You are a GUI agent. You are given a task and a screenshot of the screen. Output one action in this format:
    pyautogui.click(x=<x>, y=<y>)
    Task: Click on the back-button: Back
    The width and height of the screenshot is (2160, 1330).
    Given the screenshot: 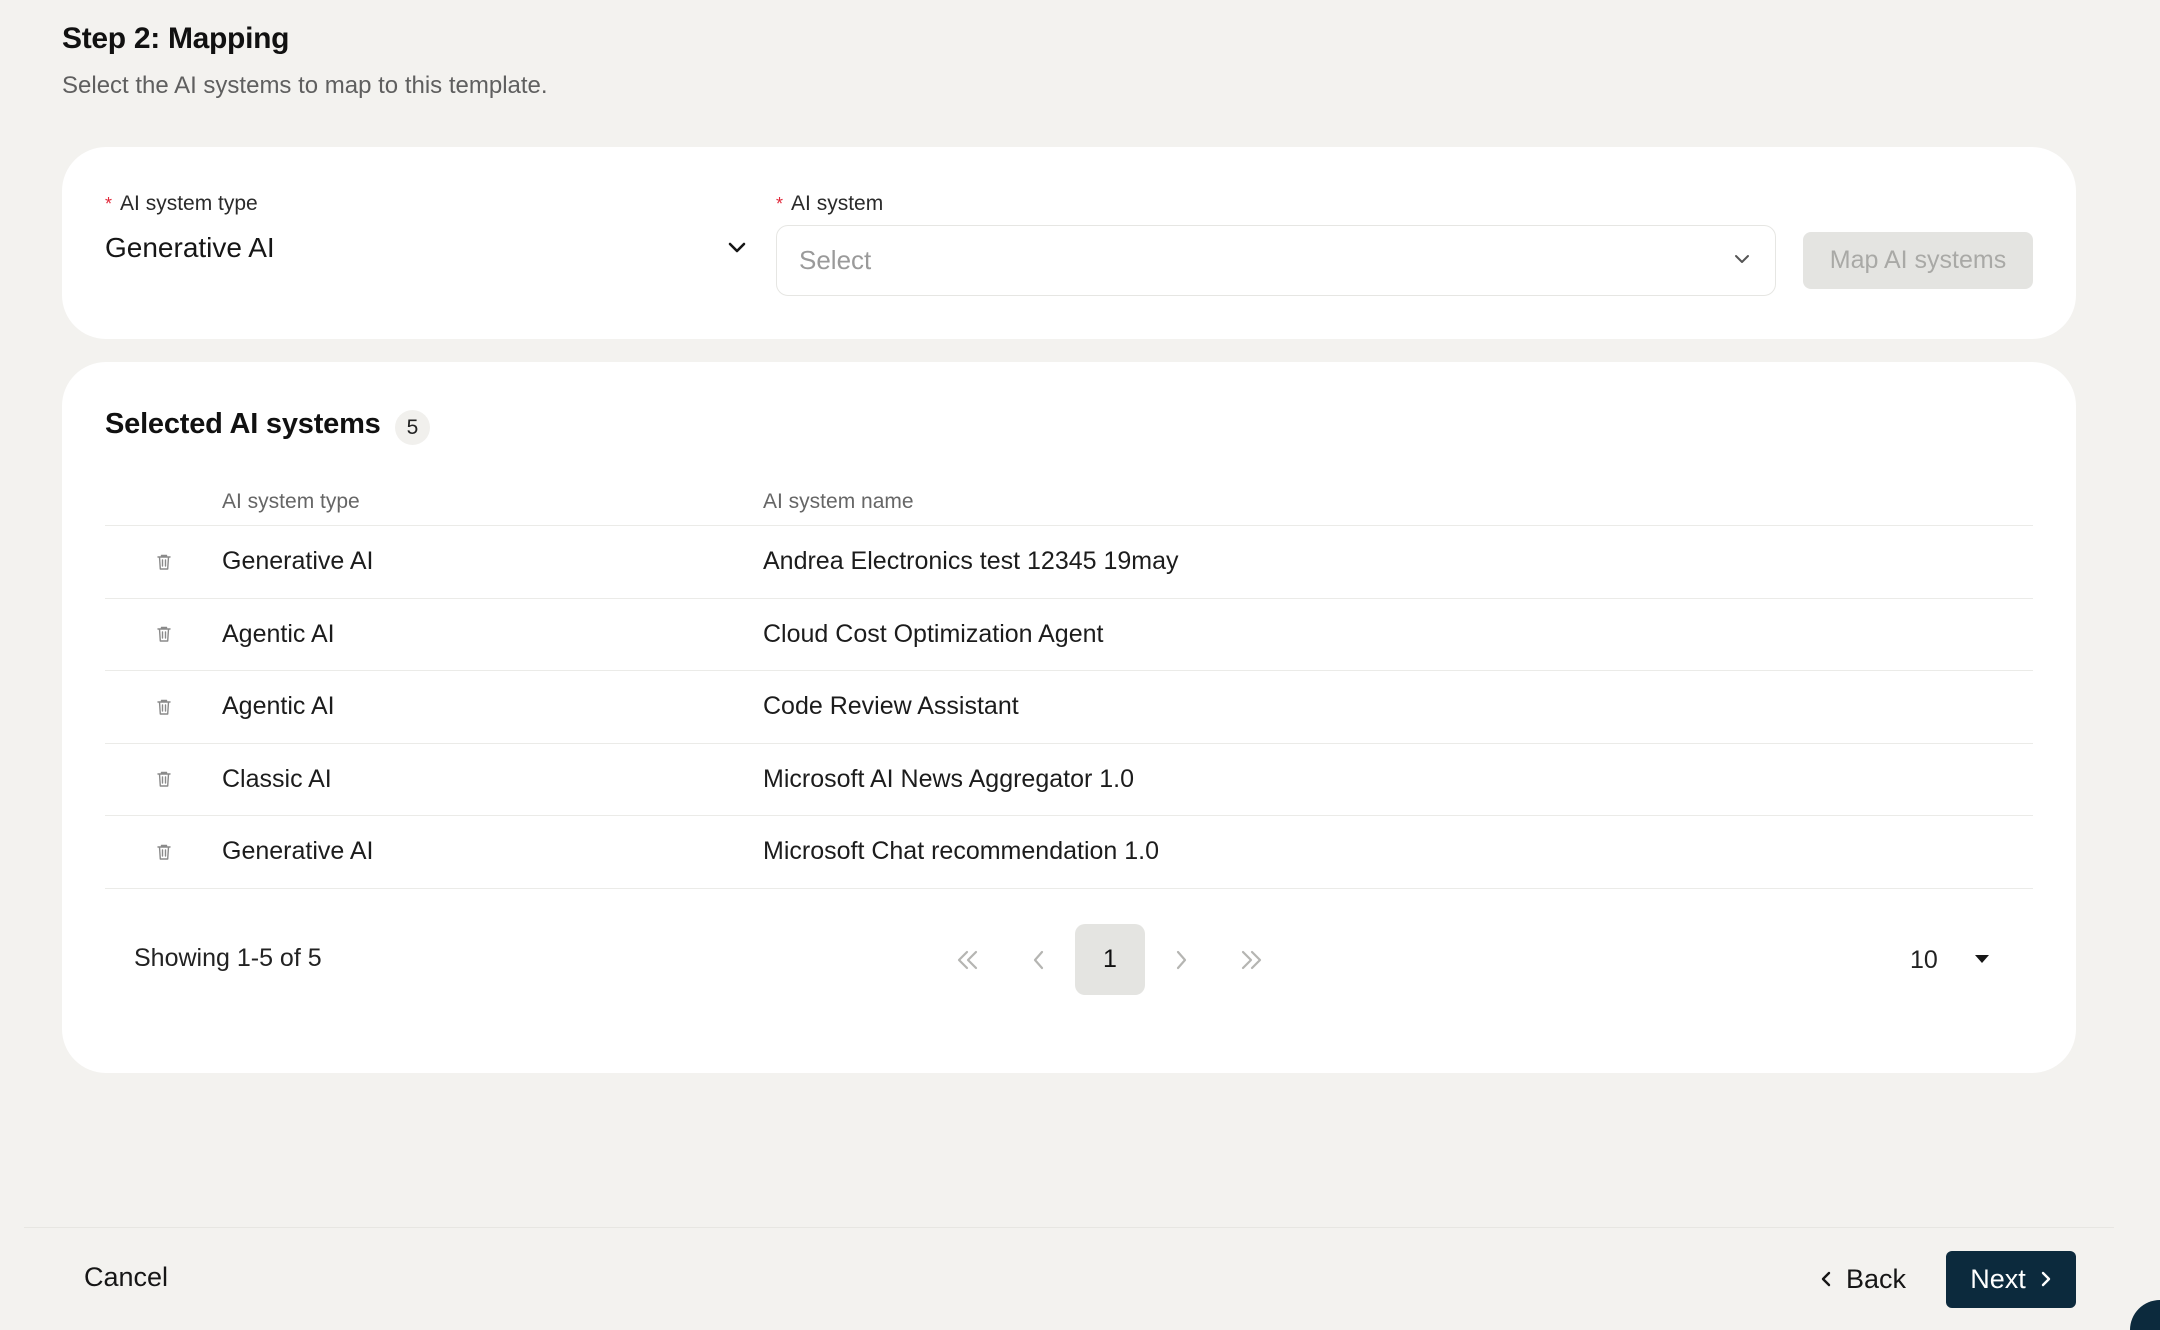 What is the action you would take?
    pyautogui.click(x=1863, y=1279)
    